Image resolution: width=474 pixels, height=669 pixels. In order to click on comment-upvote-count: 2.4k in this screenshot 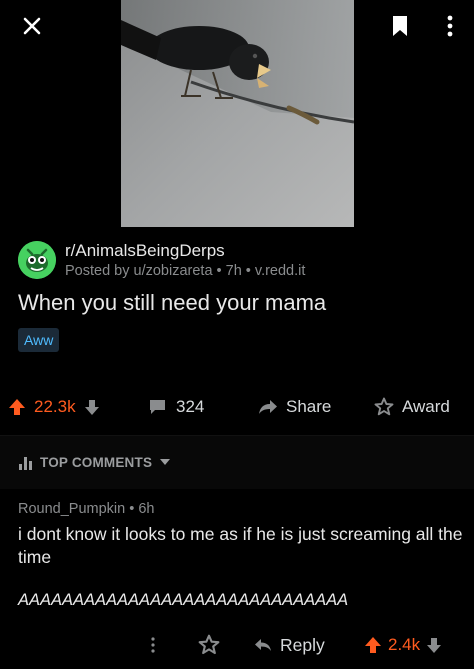, I will do `click(404, 644)`.